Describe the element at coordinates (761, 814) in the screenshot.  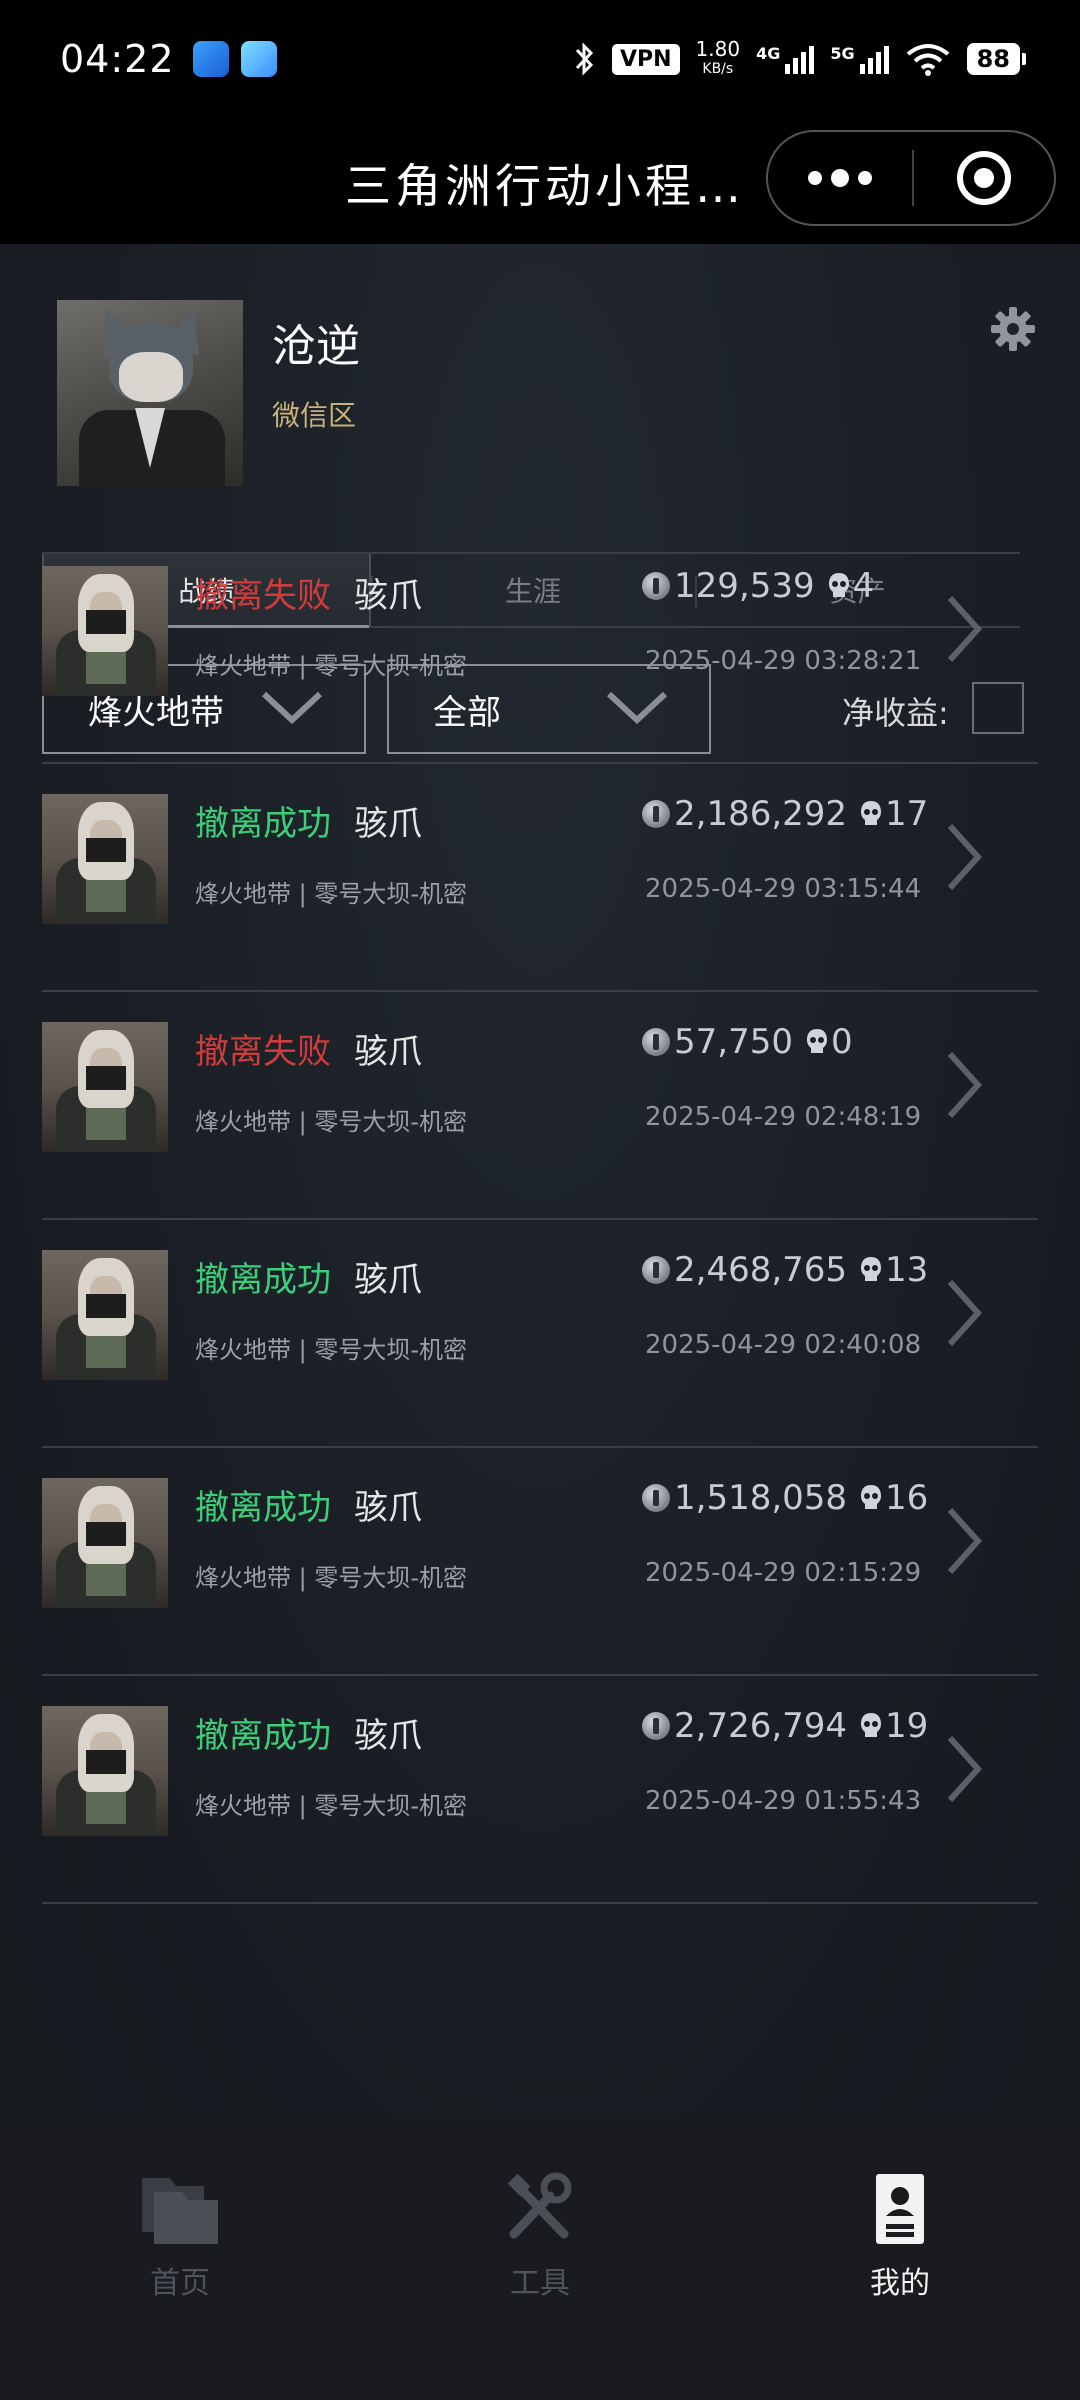
I see `loot-value-text: 2,186,292` at that location.